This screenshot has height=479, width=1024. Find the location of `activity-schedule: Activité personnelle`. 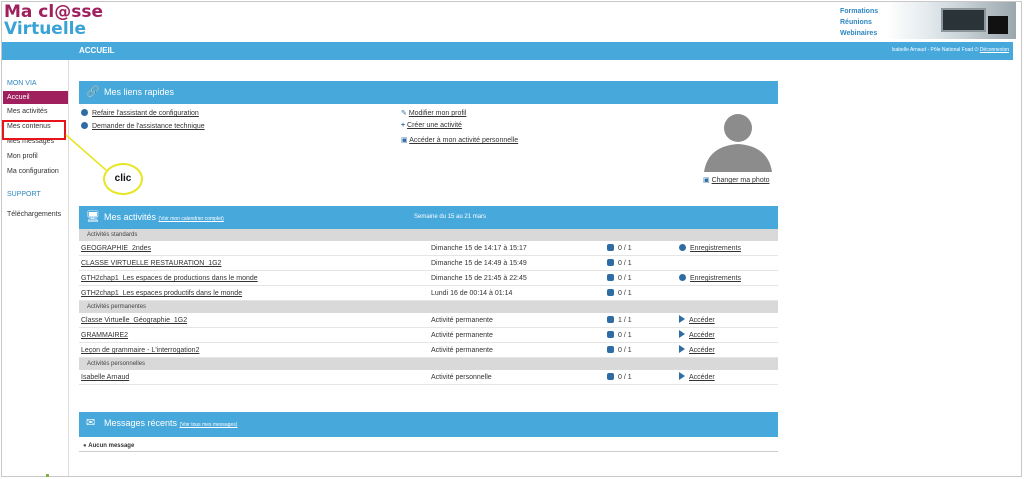

activity-schedule: Activité personnelle is located at coordinates (461, 377).